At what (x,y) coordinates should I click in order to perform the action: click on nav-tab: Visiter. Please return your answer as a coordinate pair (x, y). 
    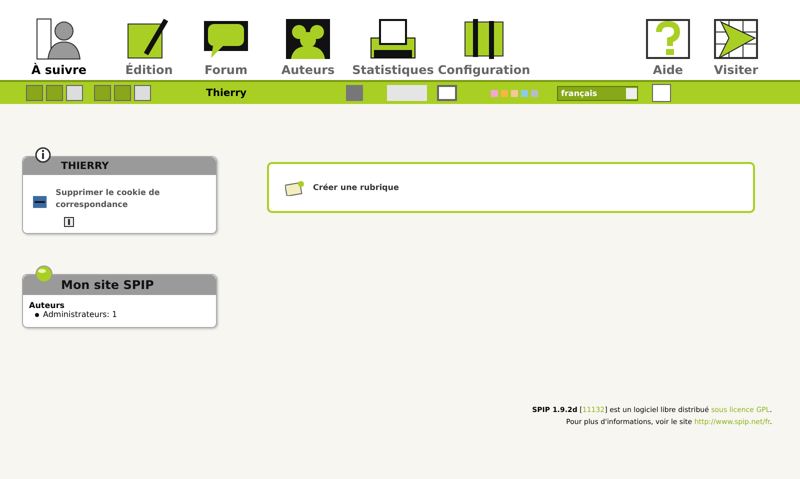
    Looking at the image, I should click on (736, 49).